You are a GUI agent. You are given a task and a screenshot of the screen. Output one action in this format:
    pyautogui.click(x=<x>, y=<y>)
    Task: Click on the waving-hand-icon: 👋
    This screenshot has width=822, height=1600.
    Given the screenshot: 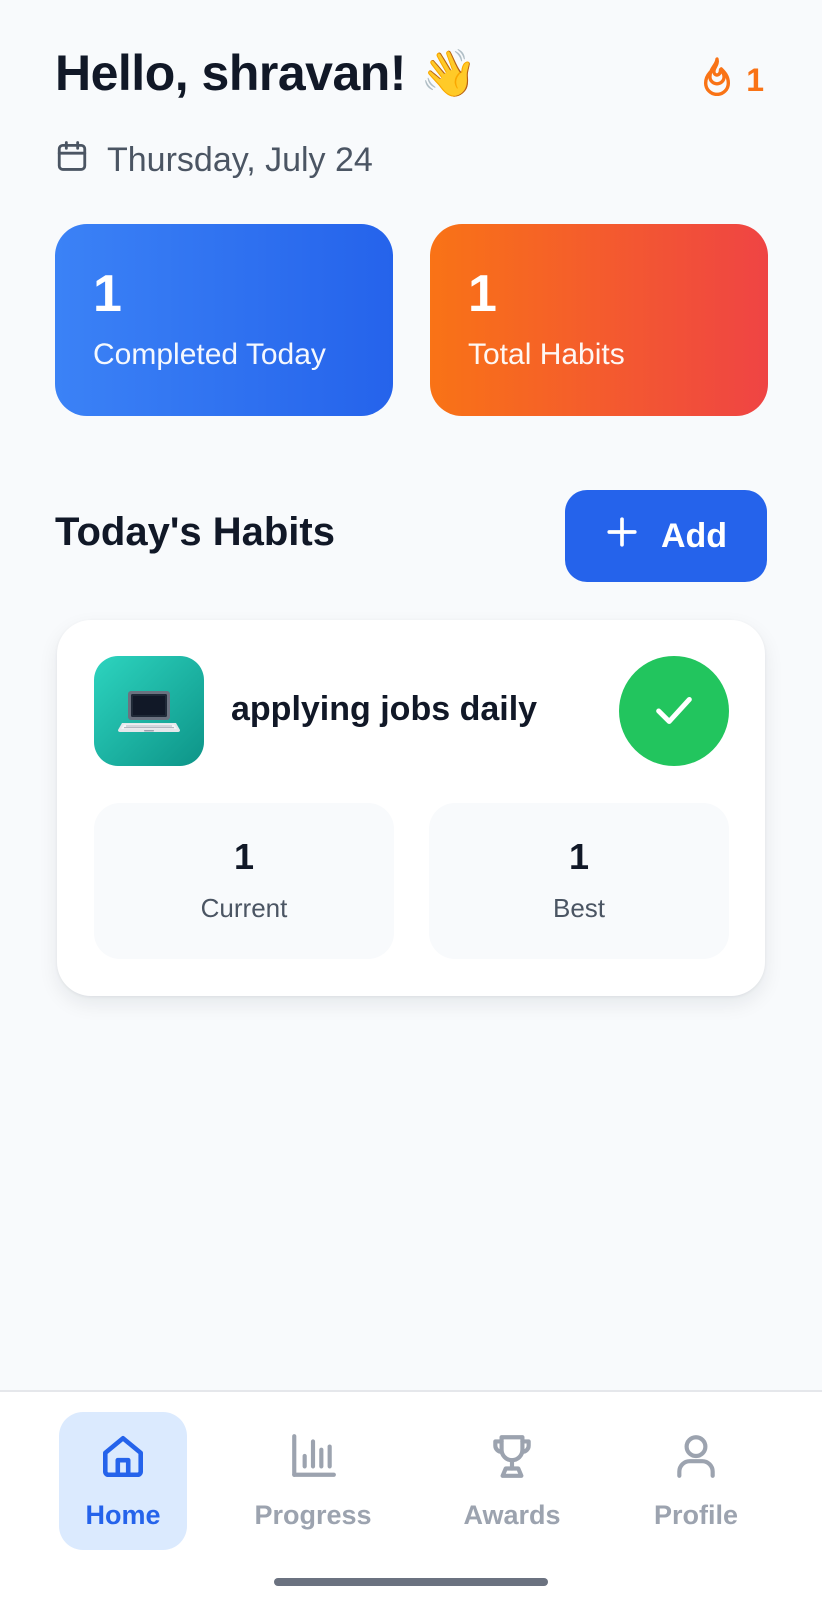 What is the action you would take?
    pyautogui.click(x=448, y=73)
    